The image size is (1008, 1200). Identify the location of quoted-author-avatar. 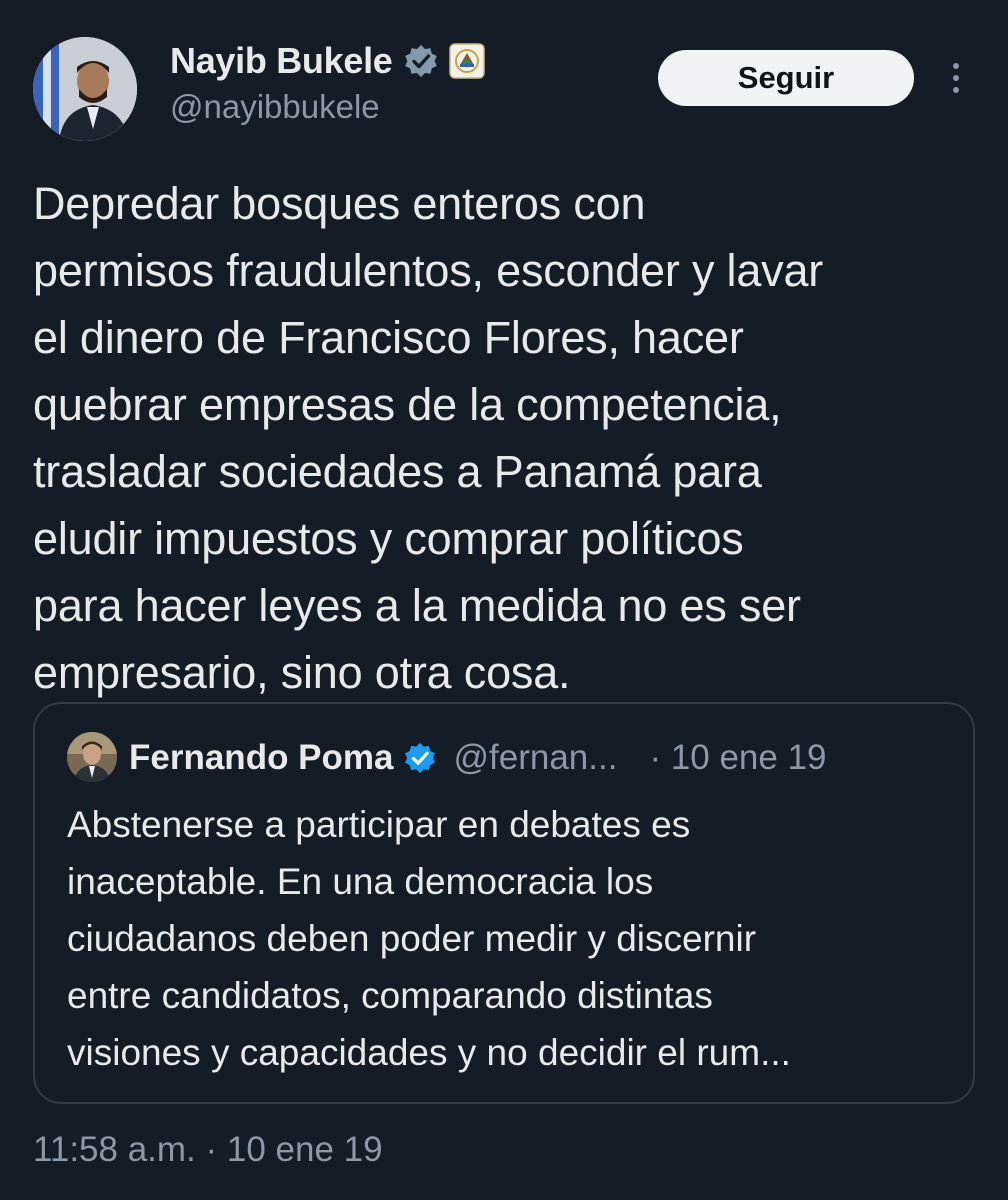
(92, 757).